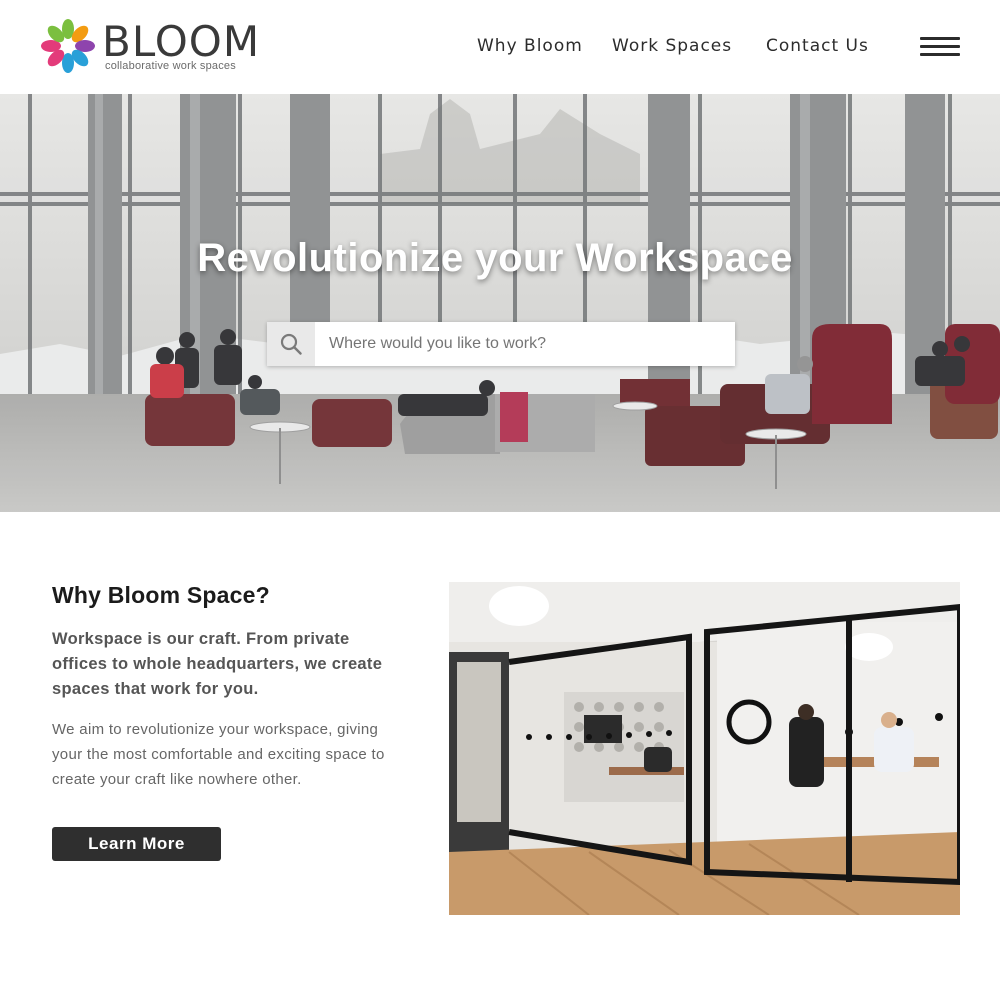  Describe the element at coordinates (161, 595) in the screenshot. I see `section-title: Why Bloom Space?` at that location.